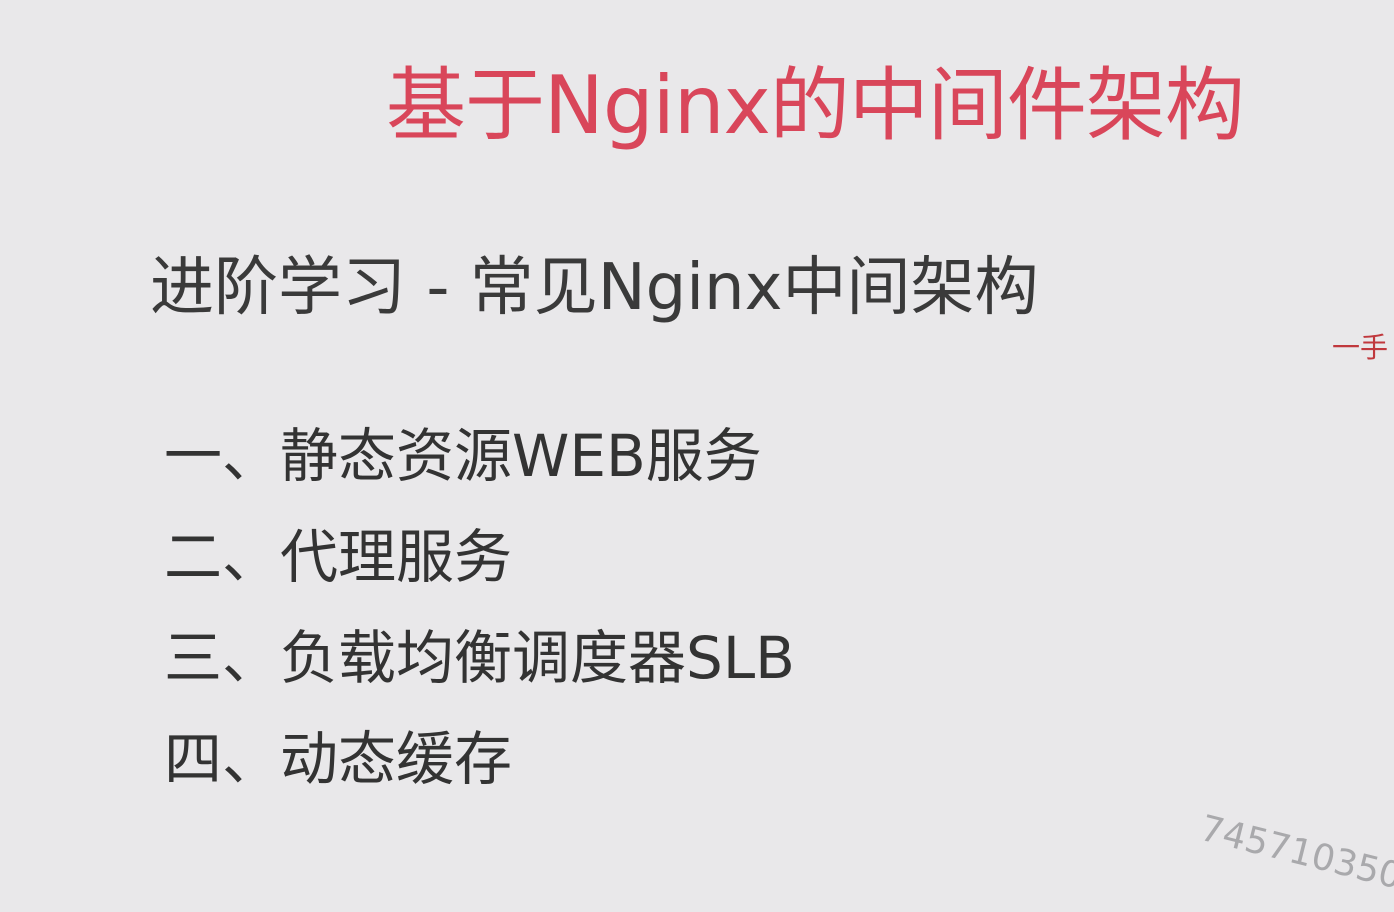  What do you see at coordinates (594, 288) in the screenshot?
I see `slide-subtitle: 进阶学习 - 常见Nginx中间架构` at bounding box center [594, 288].